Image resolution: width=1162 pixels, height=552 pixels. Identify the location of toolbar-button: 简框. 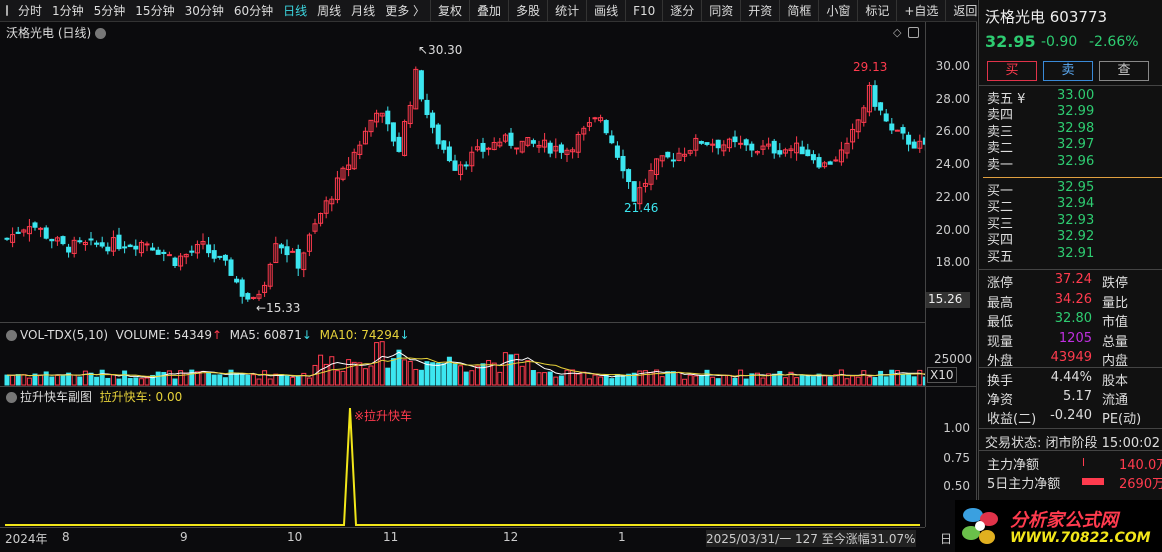
(798, 11).